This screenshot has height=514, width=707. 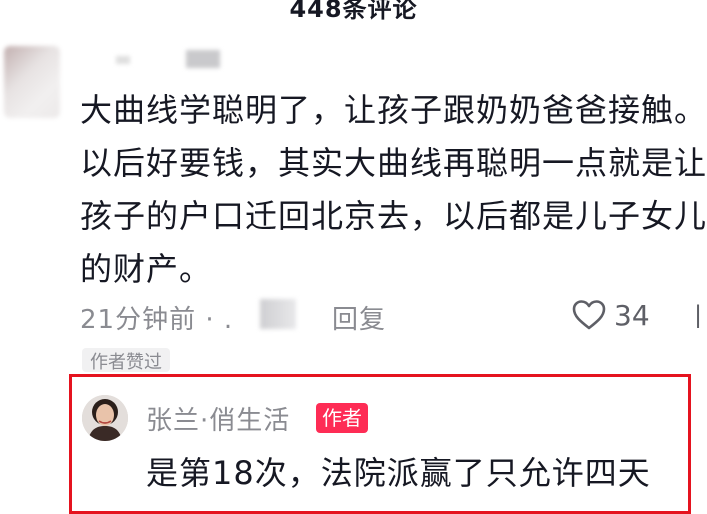 What do you see at coordinates (359, 317) in the screenshot?
I see `reply-button: 回复` at bounding box center [359, 317].